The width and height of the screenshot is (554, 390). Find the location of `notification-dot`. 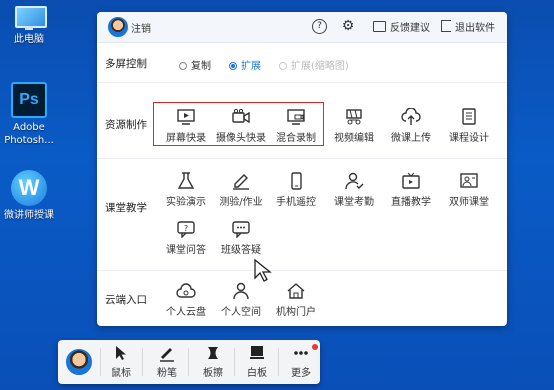

notification-dot is located at coordinates (315, 347).